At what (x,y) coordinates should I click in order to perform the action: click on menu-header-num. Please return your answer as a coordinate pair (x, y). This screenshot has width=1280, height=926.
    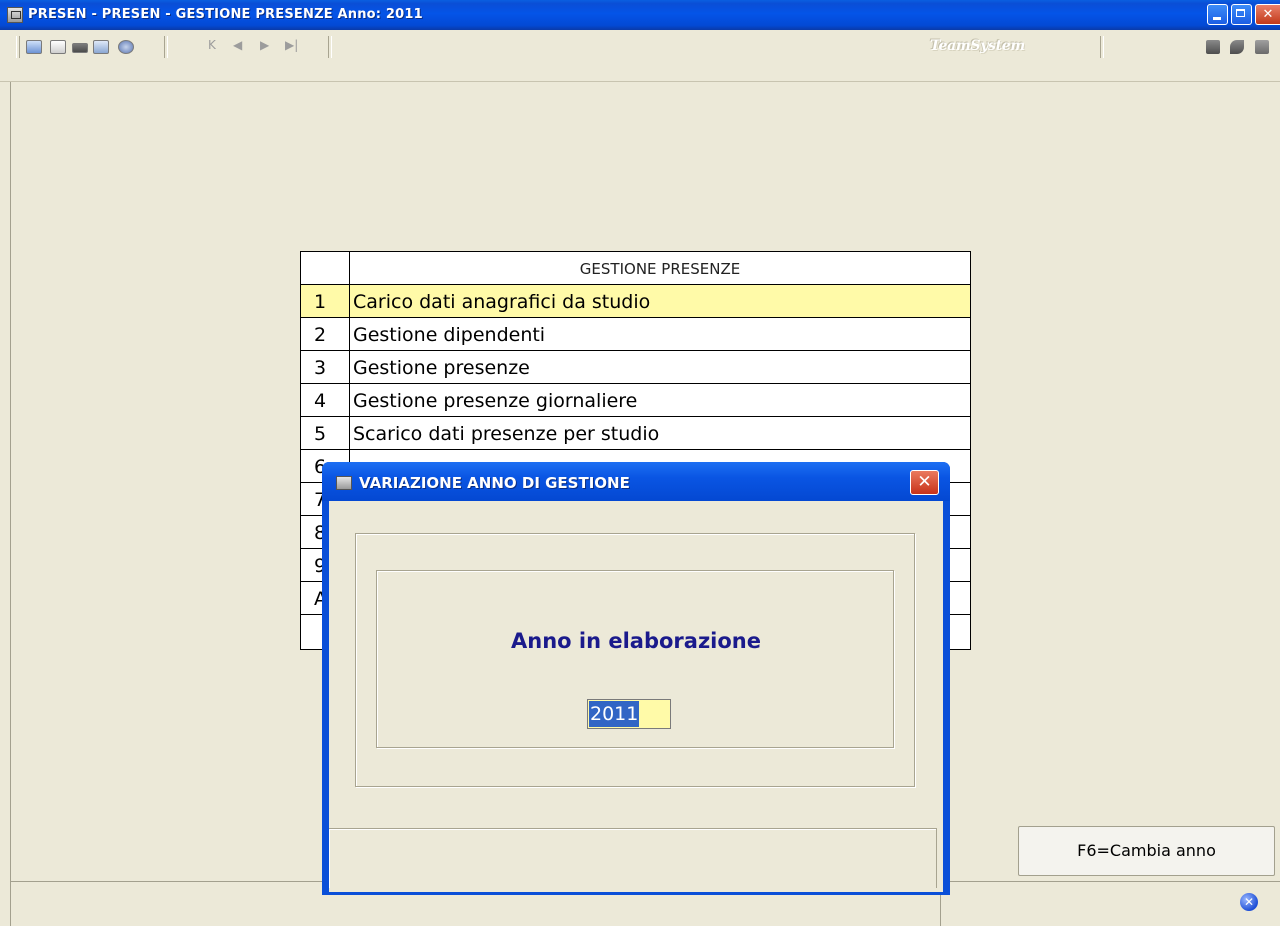
    Looking at the image, I should click on (325, 268).